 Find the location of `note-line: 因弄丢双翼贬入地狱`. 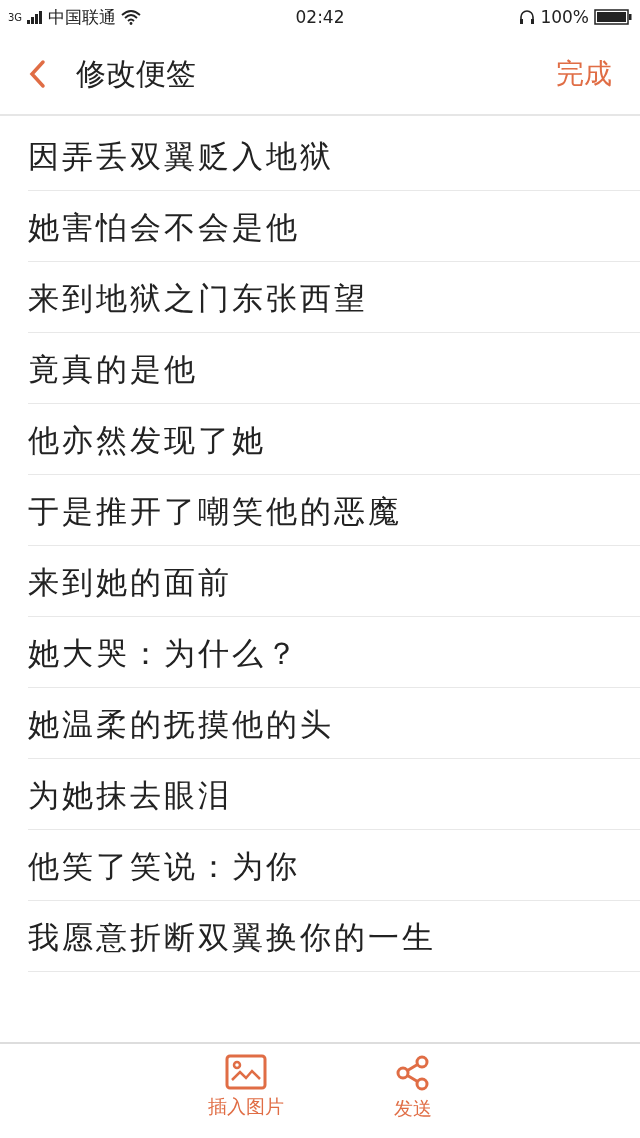

note-line: 因弄丢双翼贬入地狱 is located at coordinates (334, 155).